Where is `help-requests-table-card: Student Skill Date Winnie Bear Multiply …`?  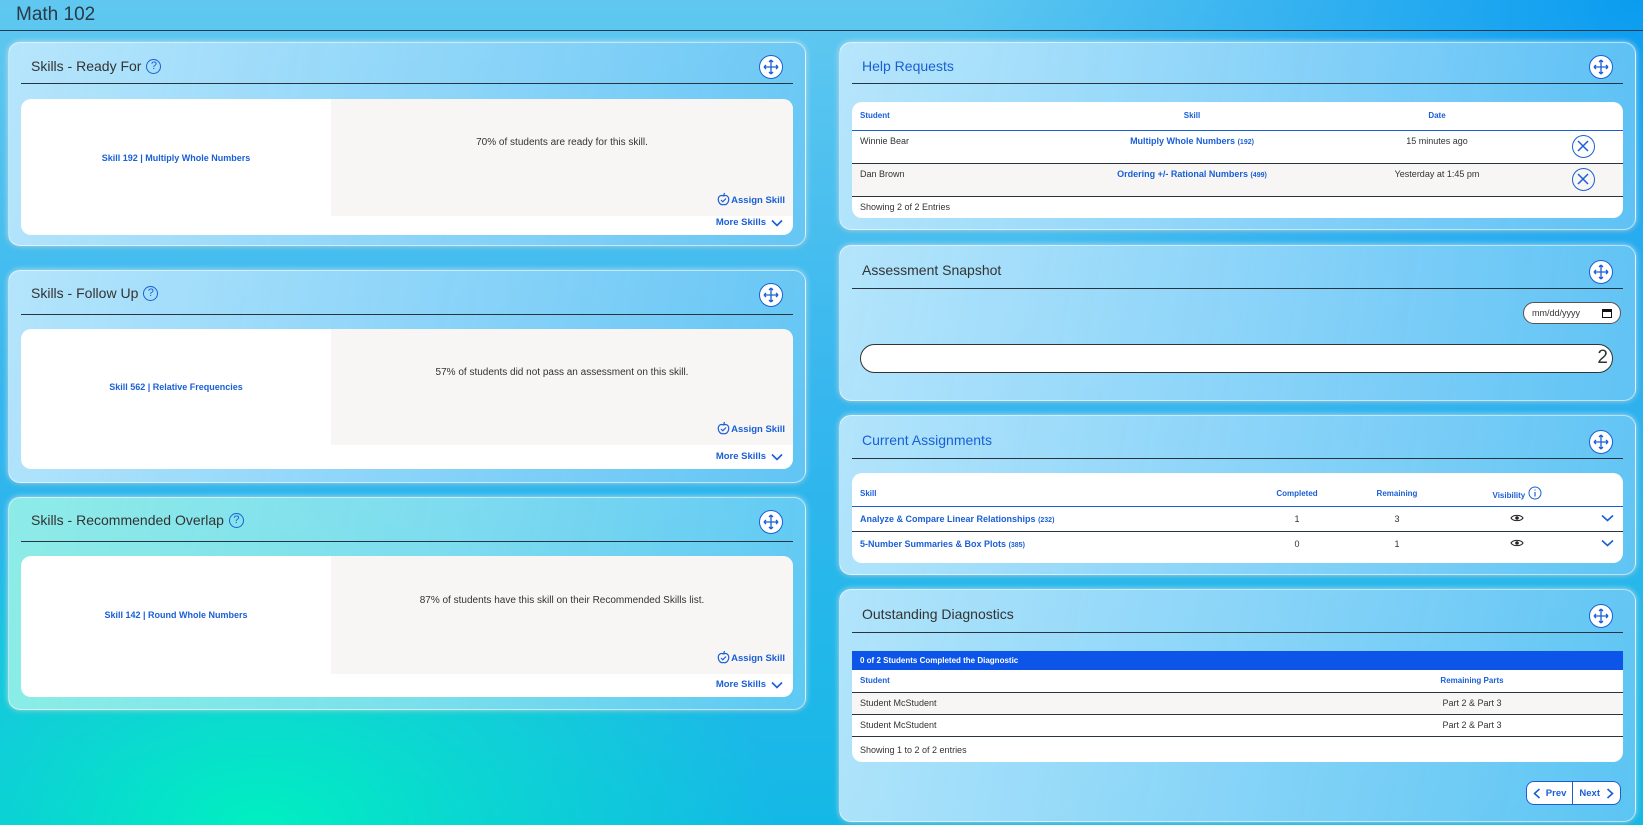
help-requests-table-card: Student Skill Date Winnie Bear Multiply … is located at coordinates (1237, 160).